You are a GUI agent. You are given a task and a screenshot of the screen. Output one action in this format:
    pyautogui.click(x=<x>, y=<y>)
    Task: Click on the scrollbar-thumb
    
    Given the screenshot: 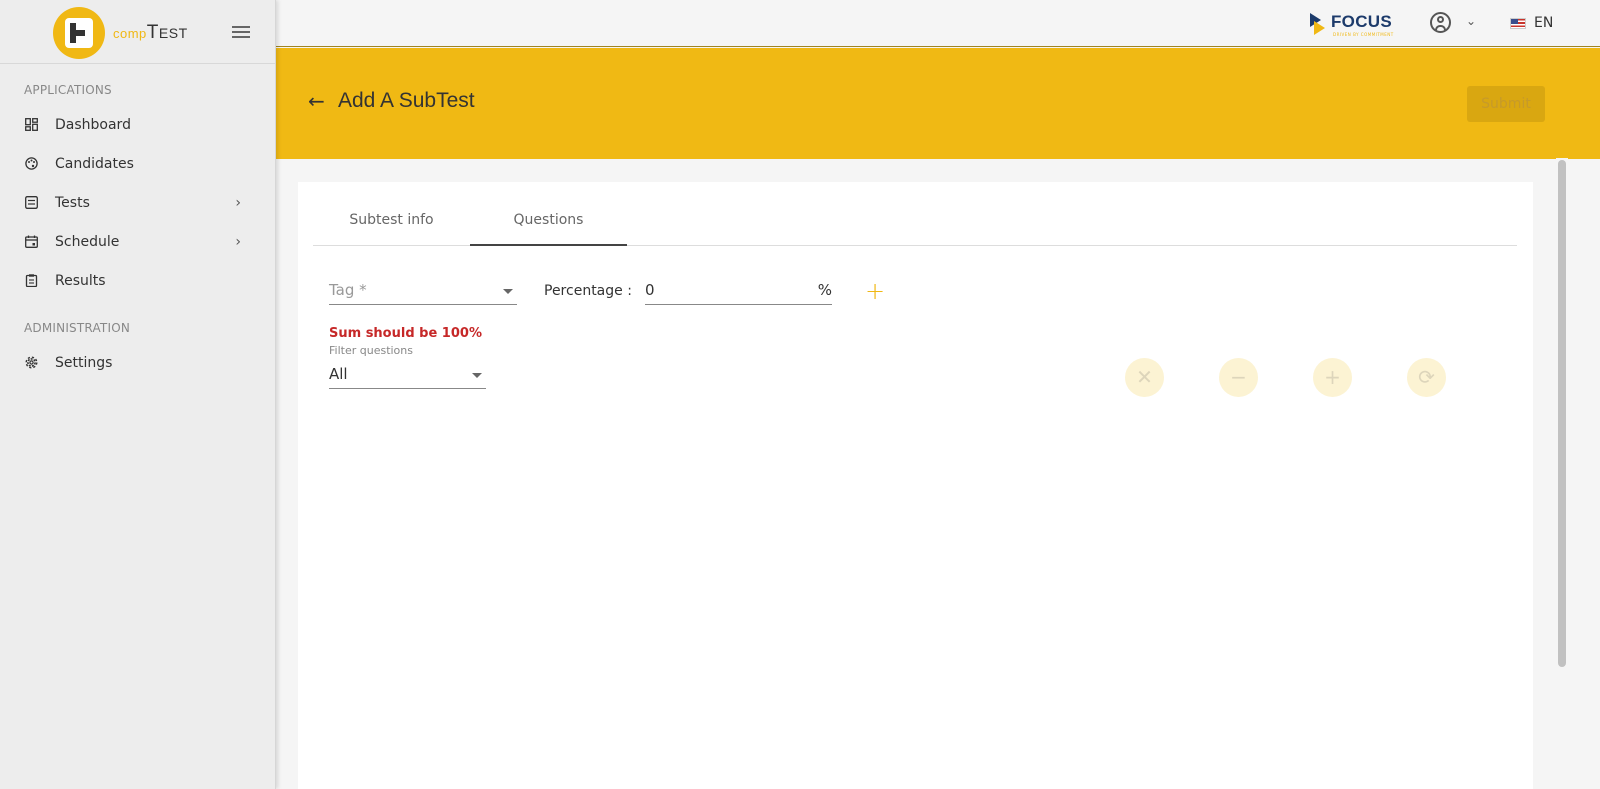 What is the action you would take?
    pyautogui.click(x=1562, y=413)
    